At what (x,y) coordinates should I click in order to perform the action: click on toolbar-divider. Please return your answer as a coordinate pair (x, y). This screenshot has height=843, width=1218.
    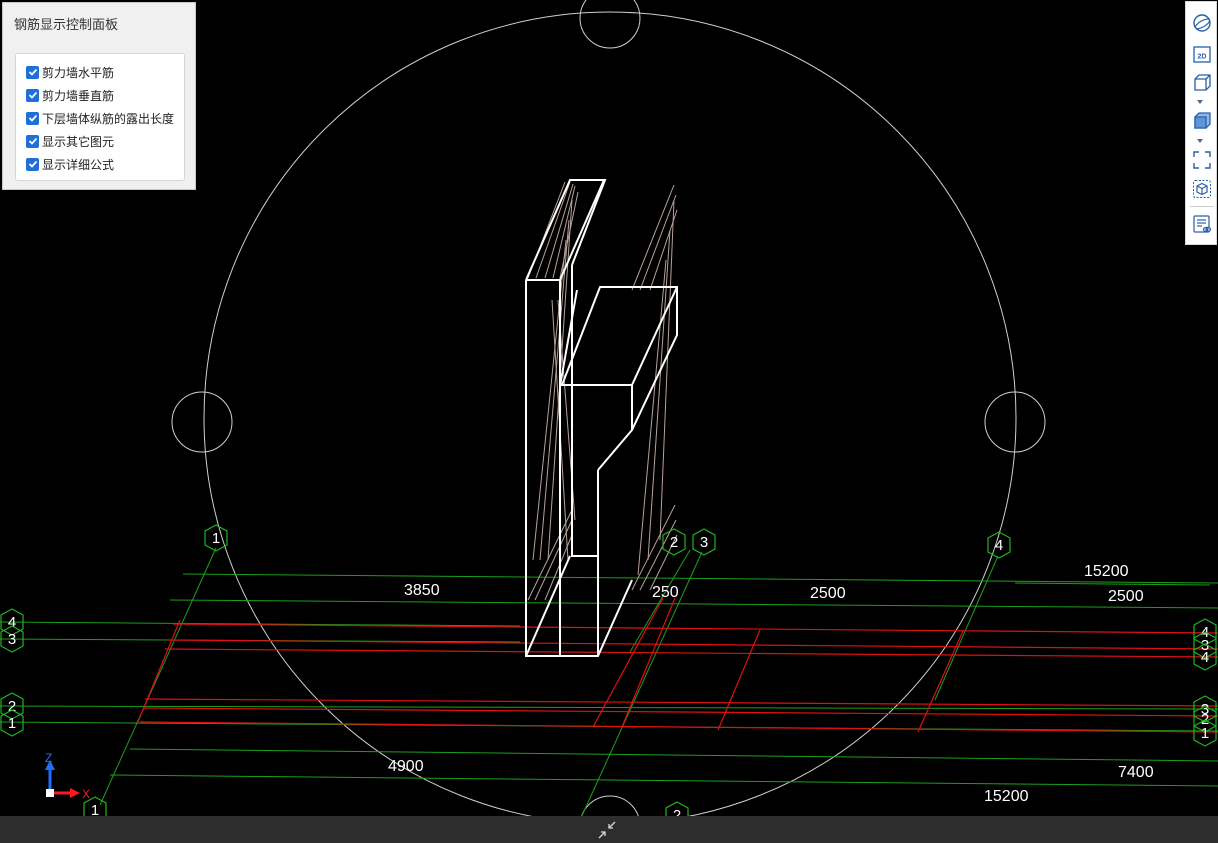
    Looking at the image, I should click on (1202, 206).